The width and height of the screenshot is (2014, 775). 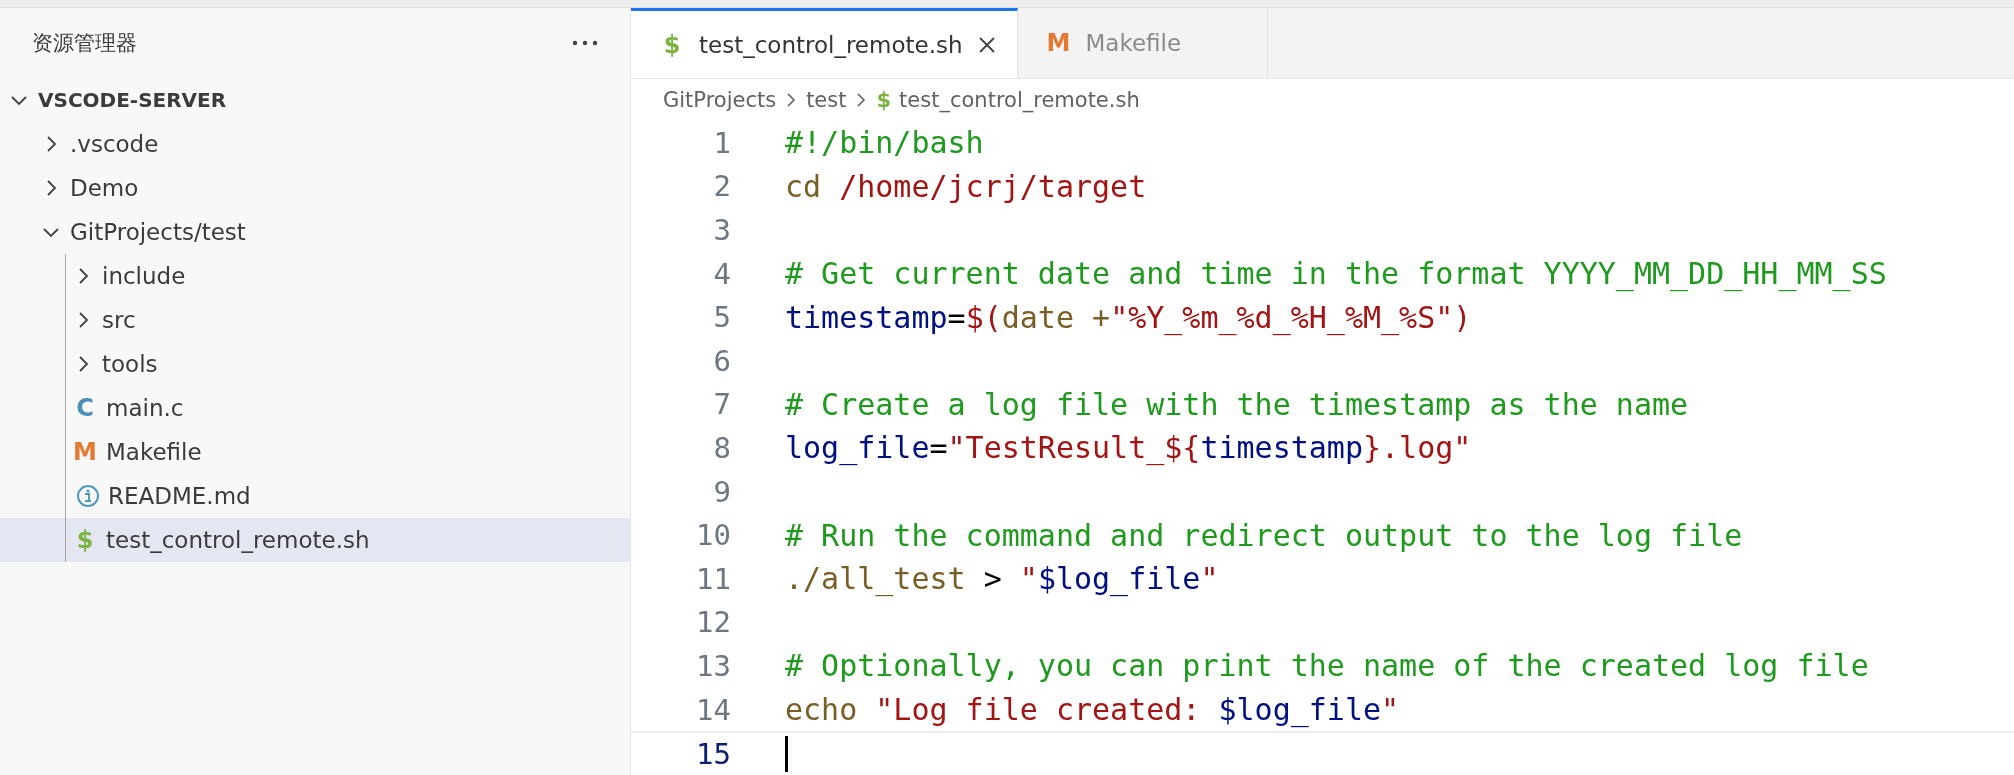 What do you see at coordinates (179, 496) in the screenshot?
I see `tree-item-label: README.md` at bounding box center [179, 496].